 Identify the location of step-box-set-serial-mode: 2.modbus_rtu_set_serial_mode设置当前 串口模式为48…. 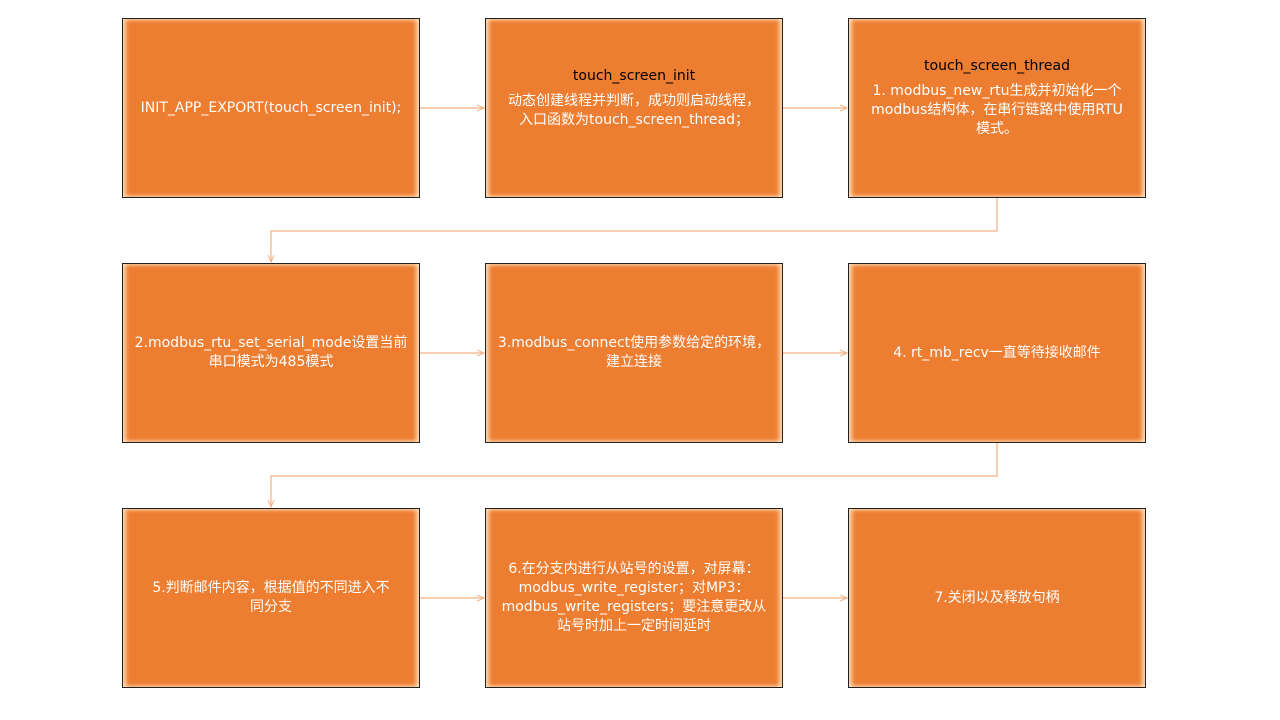
(271, 353).